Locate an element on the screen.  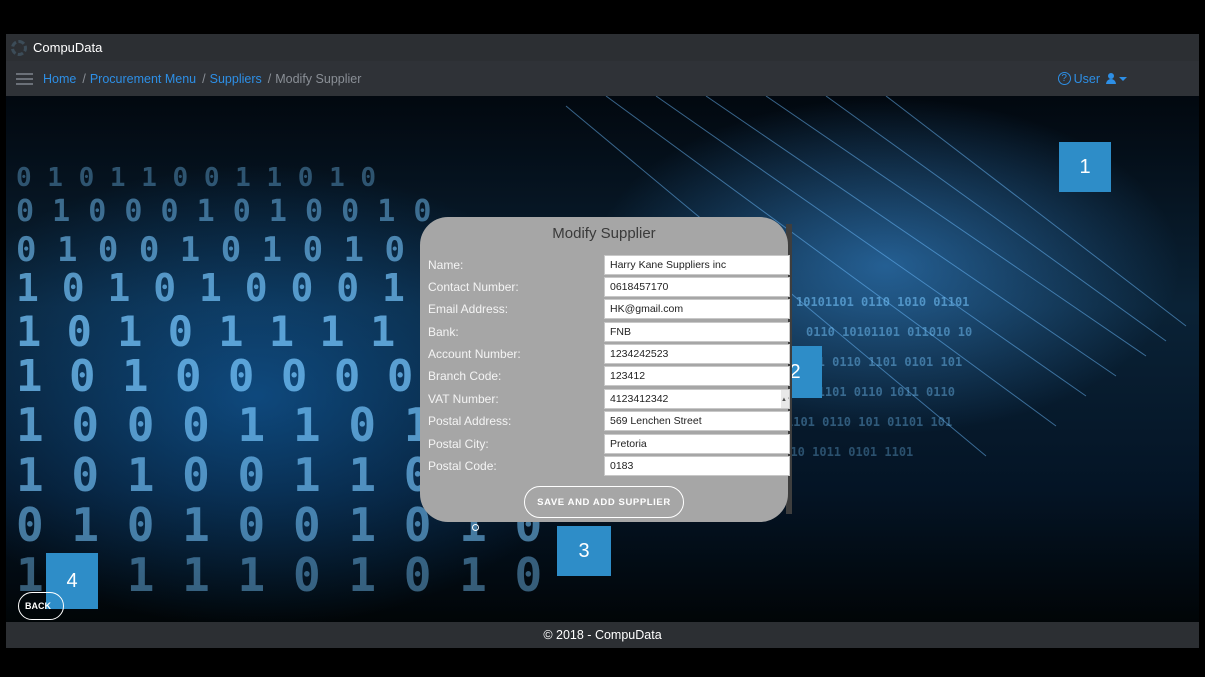
branch-code-label: Branch Code: is located at coordinates (465, 376).